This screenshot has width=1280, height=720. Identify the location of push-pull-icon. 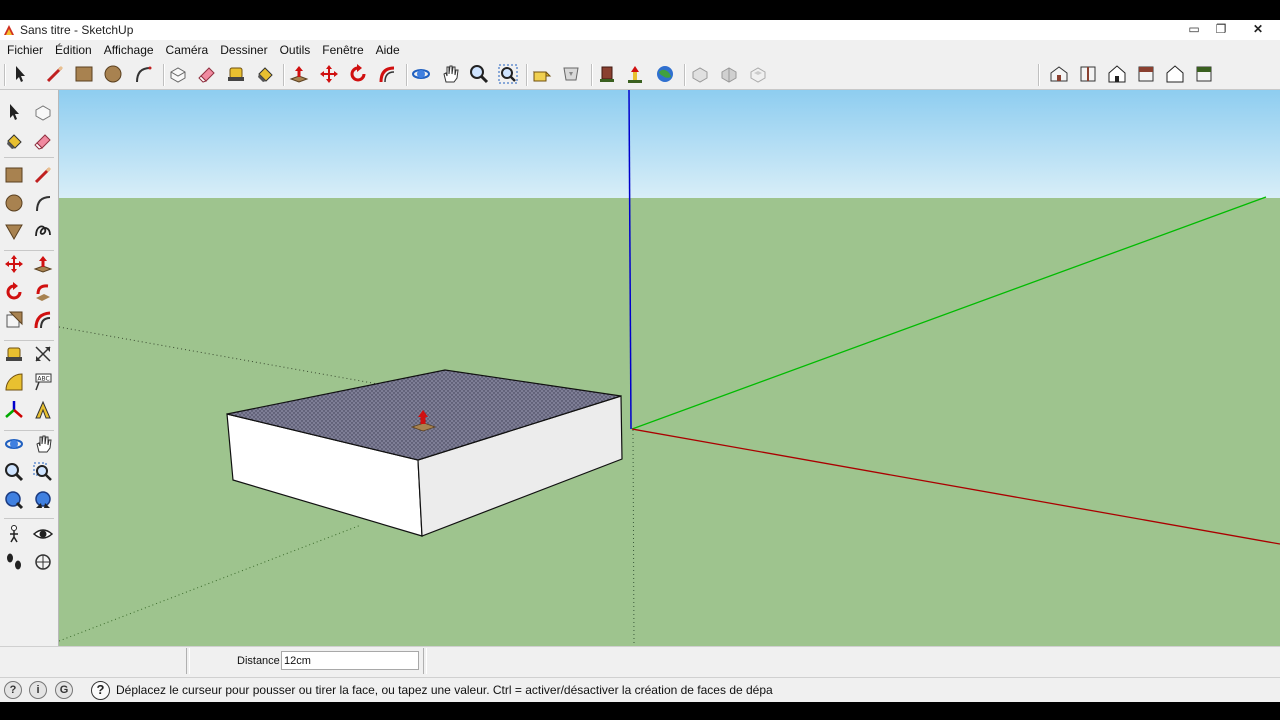
(43, 264).